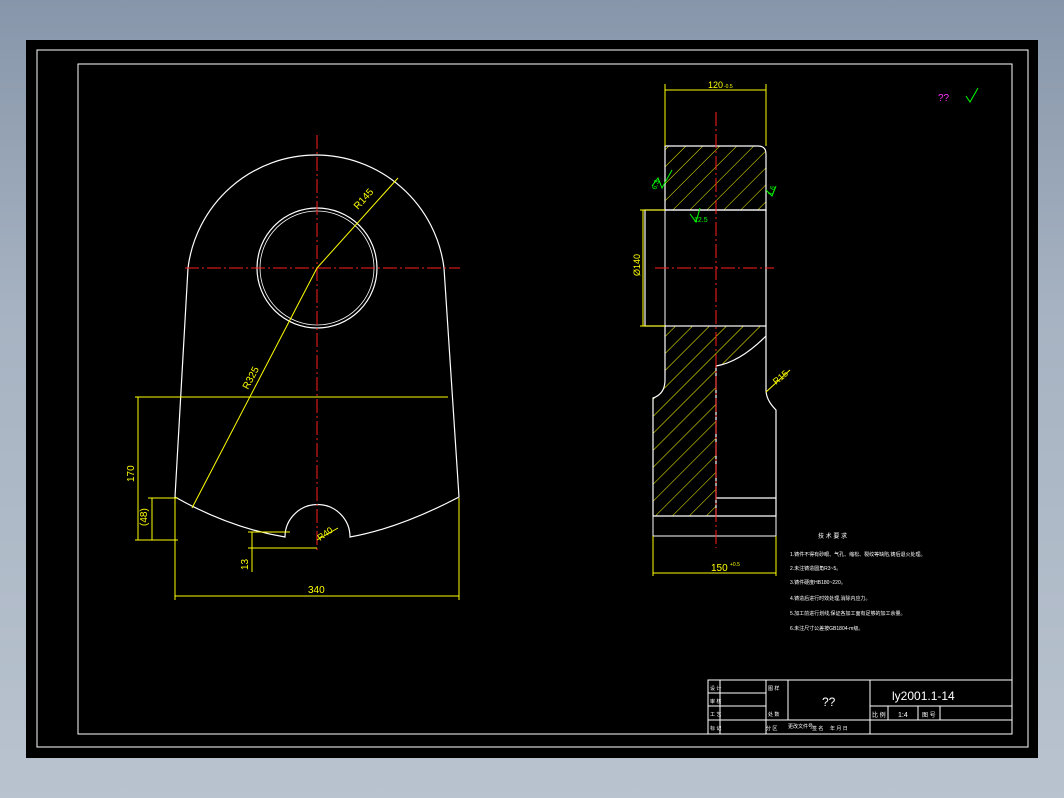 The height and width of the screenshot is (798, 1064). I want to click on scale-value: 1:4, so click(903, 715).